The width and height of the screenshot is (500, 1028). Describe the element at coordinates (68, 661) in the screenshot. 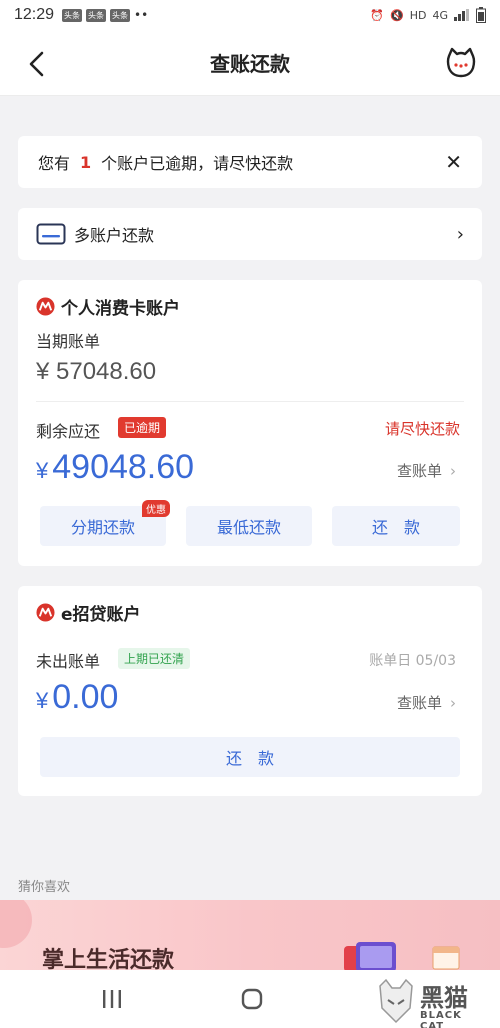

I see `unbilled-label: 未出账单` at that location.